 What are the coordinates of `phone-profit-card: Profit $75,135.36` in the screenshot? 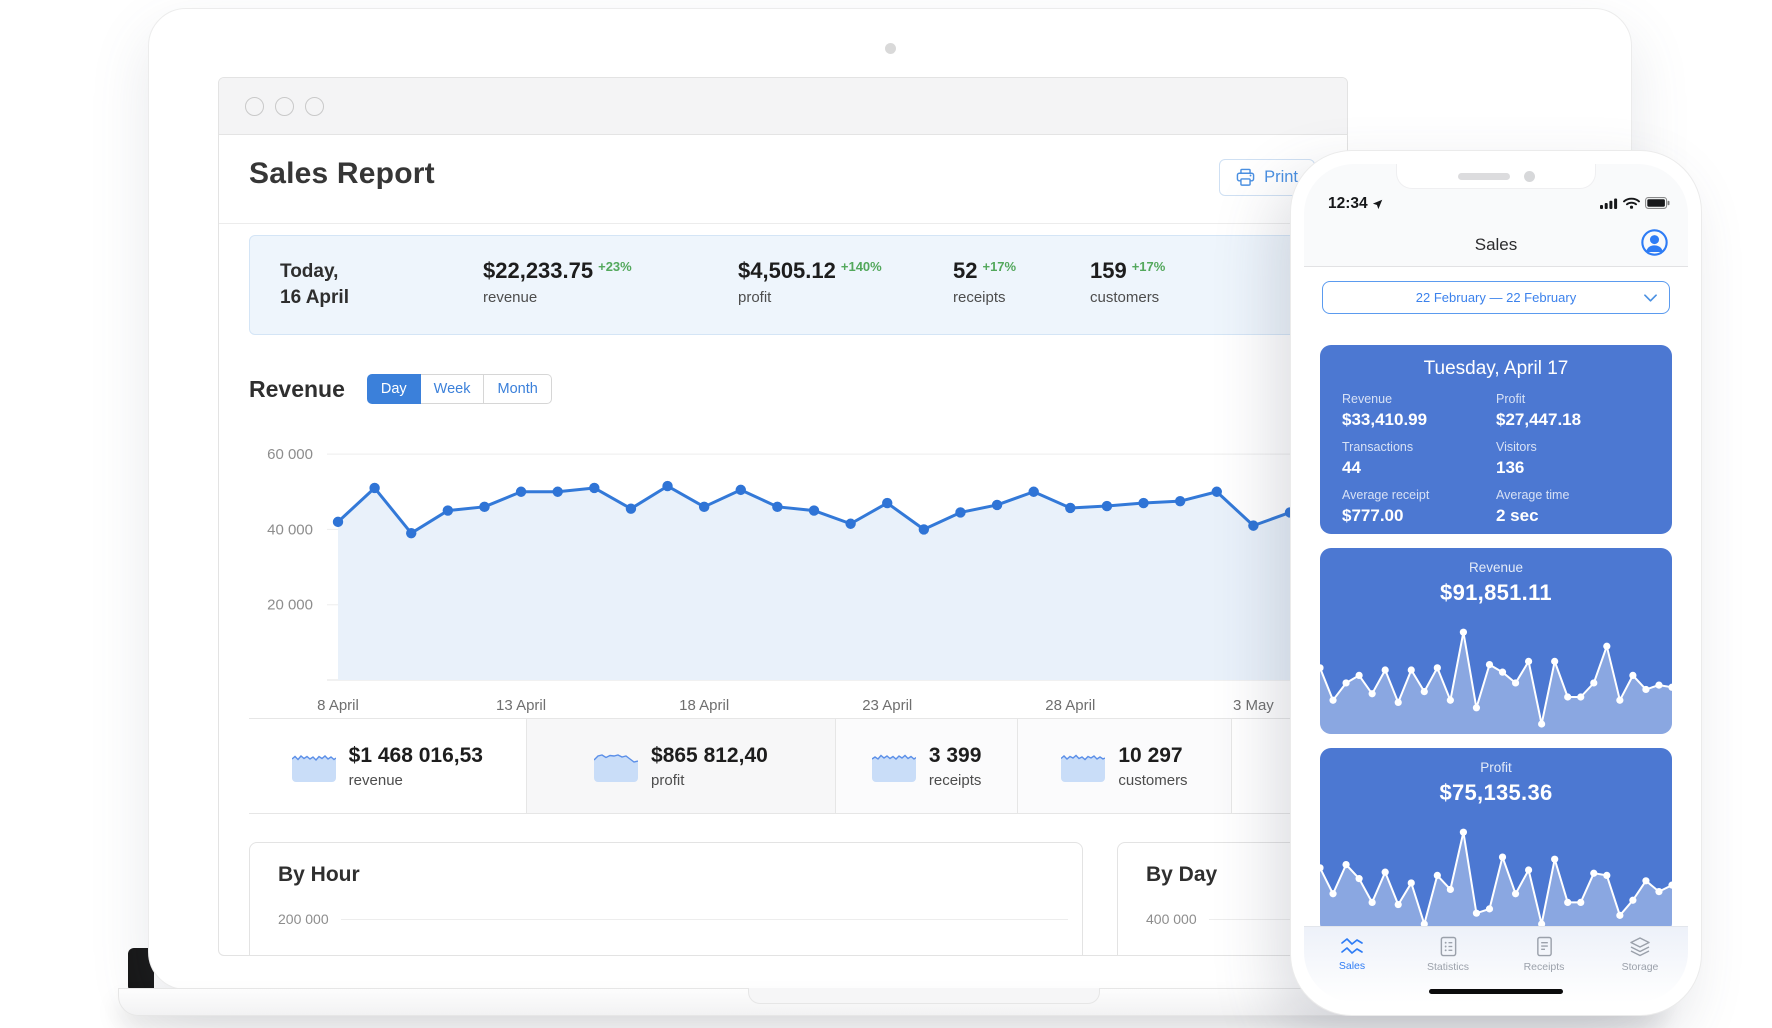 It's located at (1496, 841).